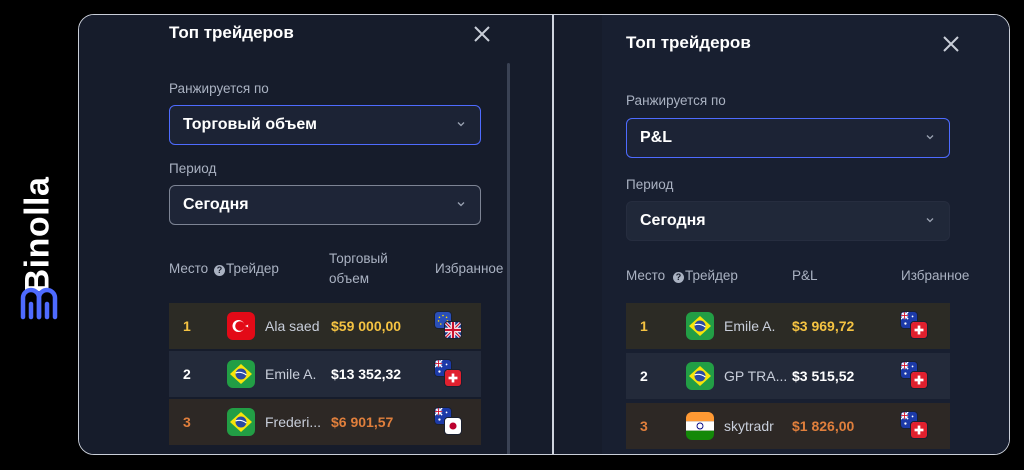 The width and height of the screenshot is (1024, 470). I want to click on trader-value: $59 000,00, so click(366, 326).